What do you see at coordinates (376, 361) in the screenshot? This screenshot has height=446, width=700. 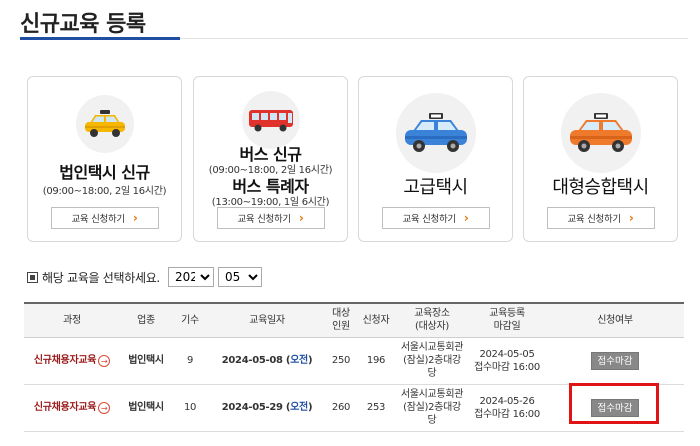 I see `applicants-cell: 196` at bounding box center [376, 361].